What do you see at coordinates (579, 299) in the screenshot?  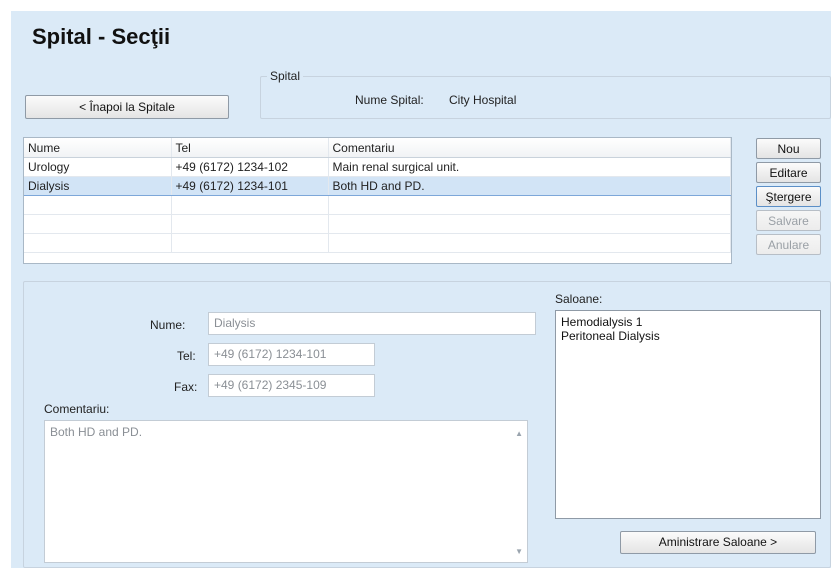 I see `saloane-label: Saloane:` at bounding box center [579, 299].